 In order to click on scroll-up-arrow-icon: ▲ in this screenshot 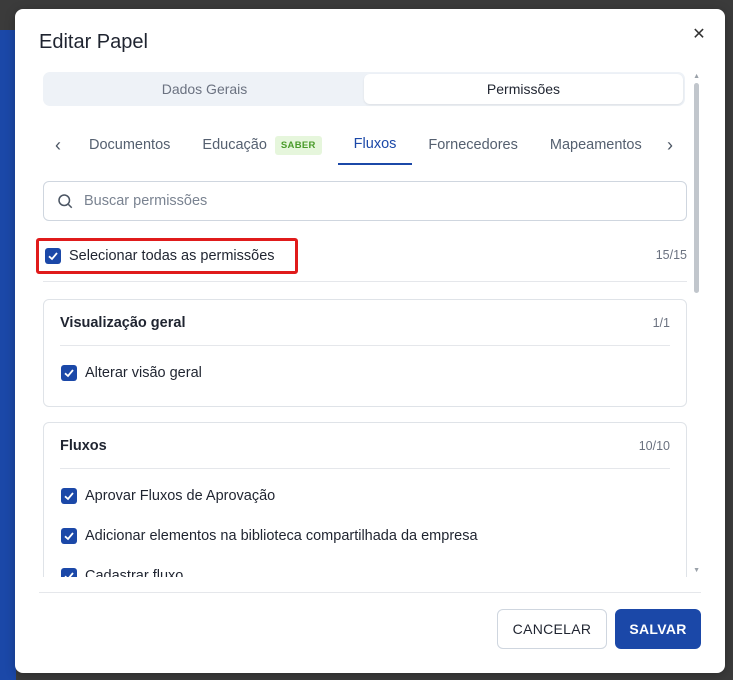, I will do `click(696, 76)`.